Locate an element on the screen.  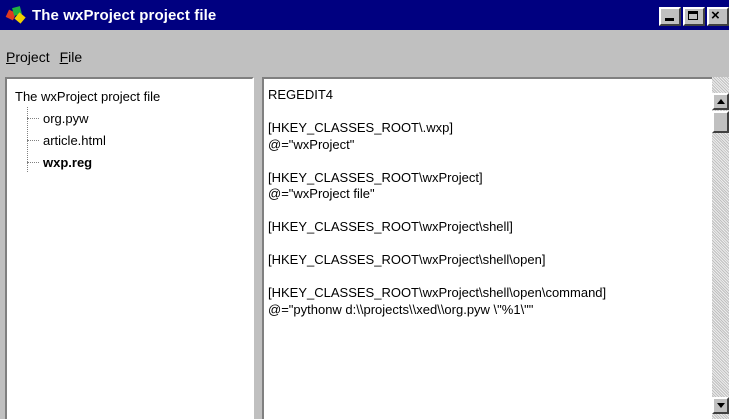
tree-item-article-html: article.html is located at coordinates (66, 140).